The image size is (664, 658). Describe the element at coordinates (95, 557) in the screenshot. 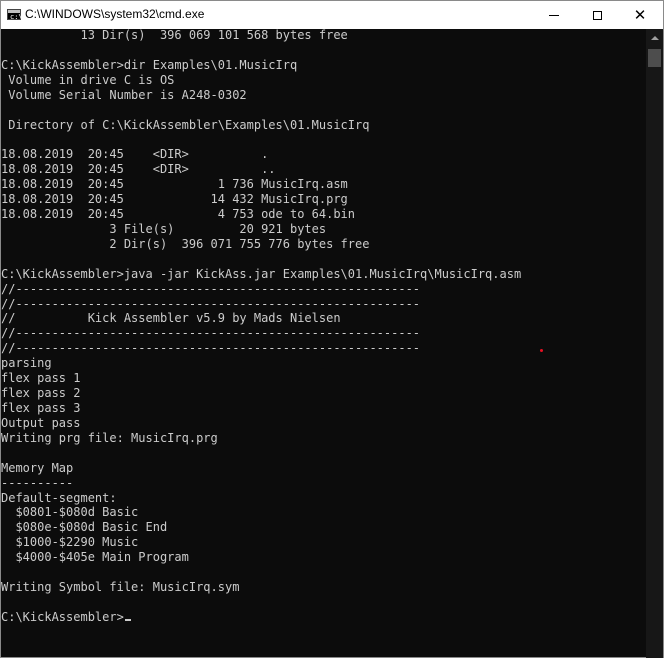

I see `console-line: $4000-$405e Main Program` at that location.